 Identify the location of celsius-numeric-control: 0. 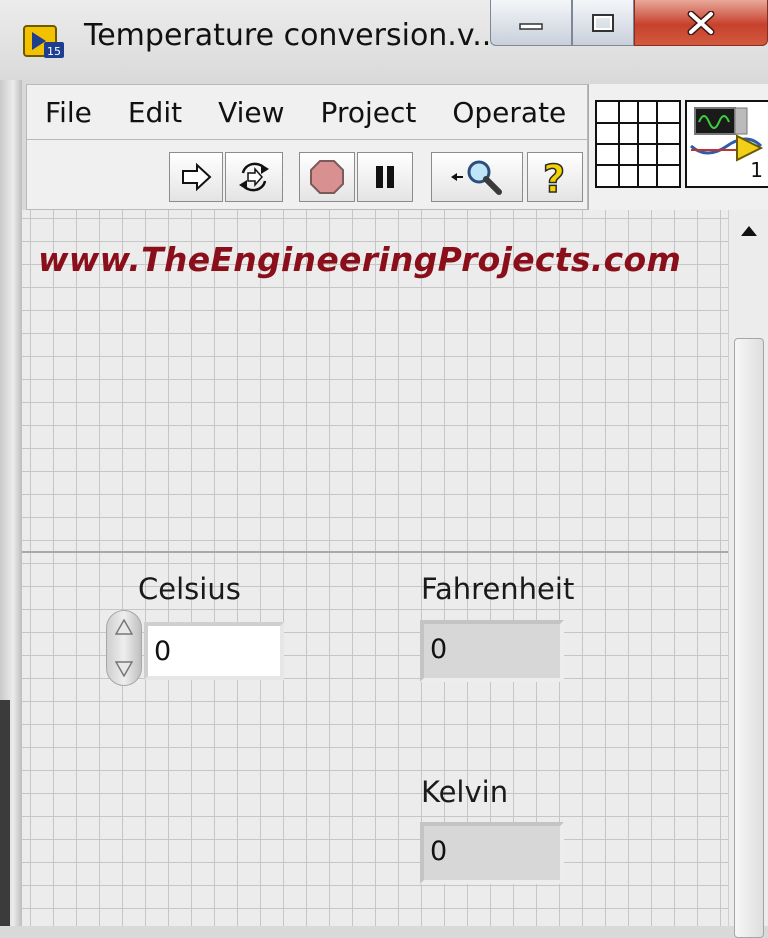
(214, 651).